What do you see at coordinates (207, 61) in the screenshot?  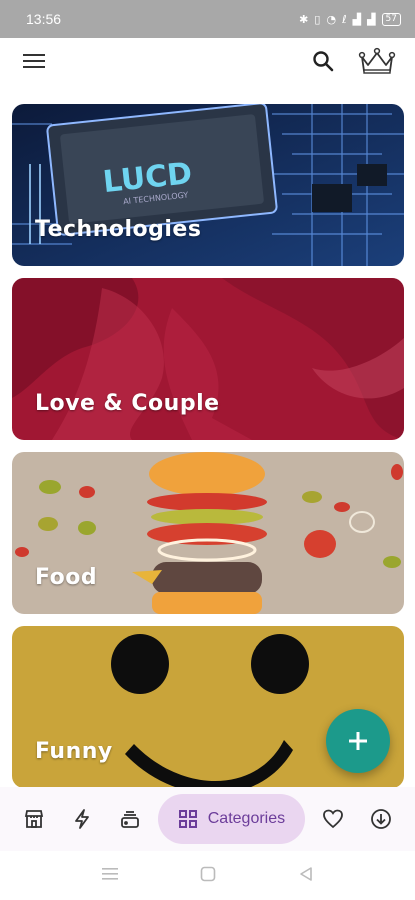 I see `app-bar` at bounding box center [207, 61].